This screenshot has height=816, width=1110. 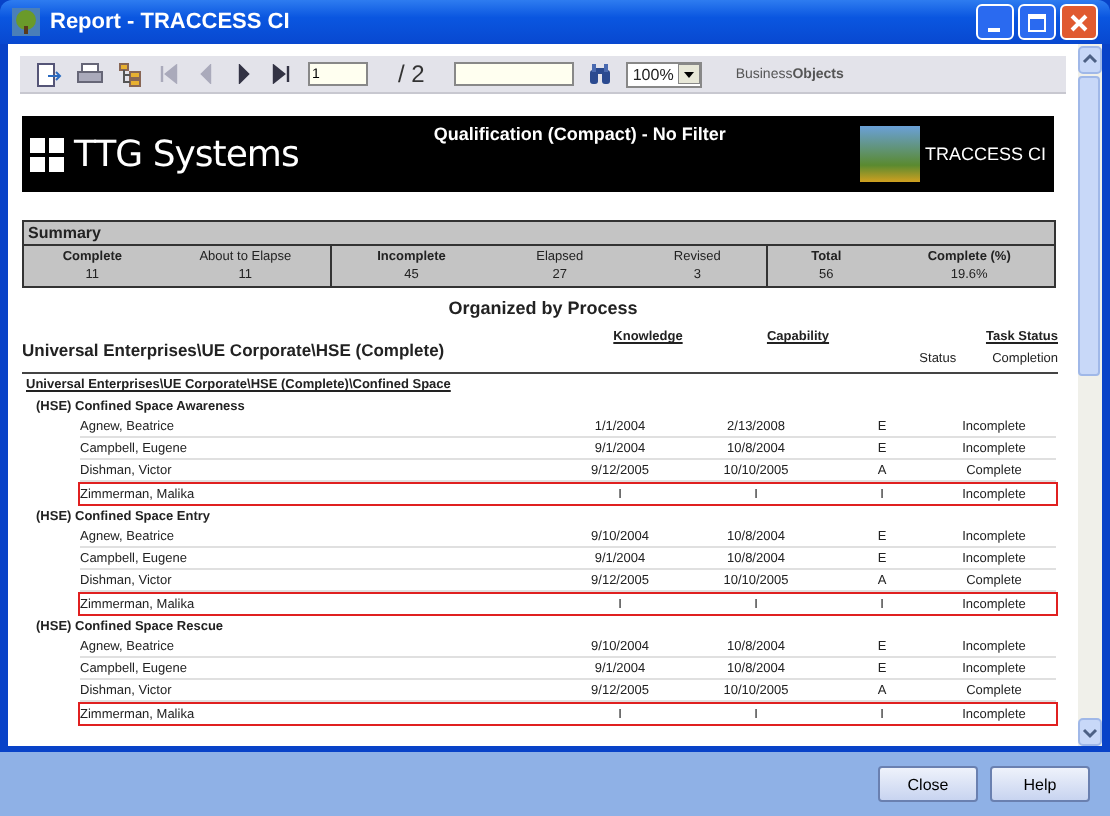 I want to click on tree-icon, so click(x=26, y=22).